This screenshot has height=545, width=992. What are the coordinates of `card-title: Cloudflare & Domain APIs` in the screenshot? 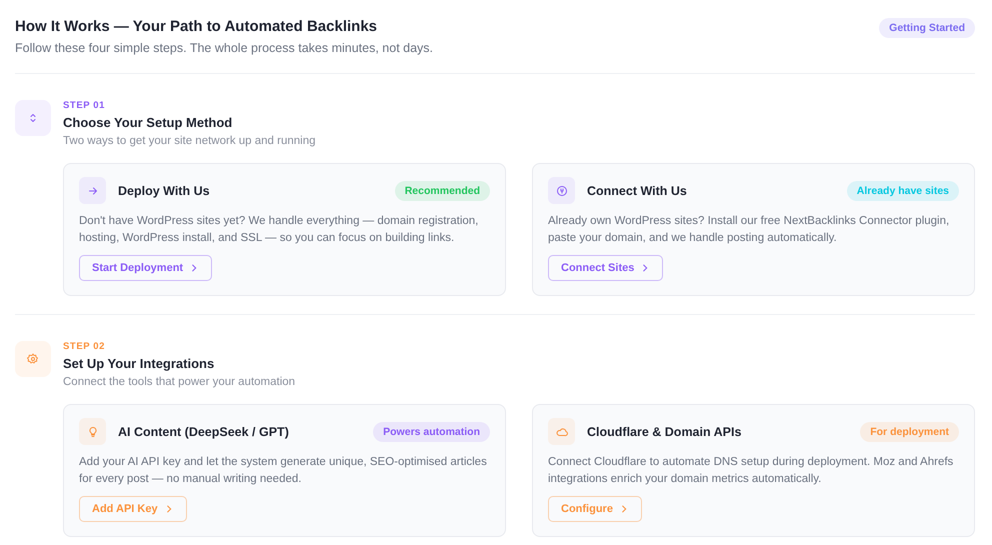 It's located at (664, 431).